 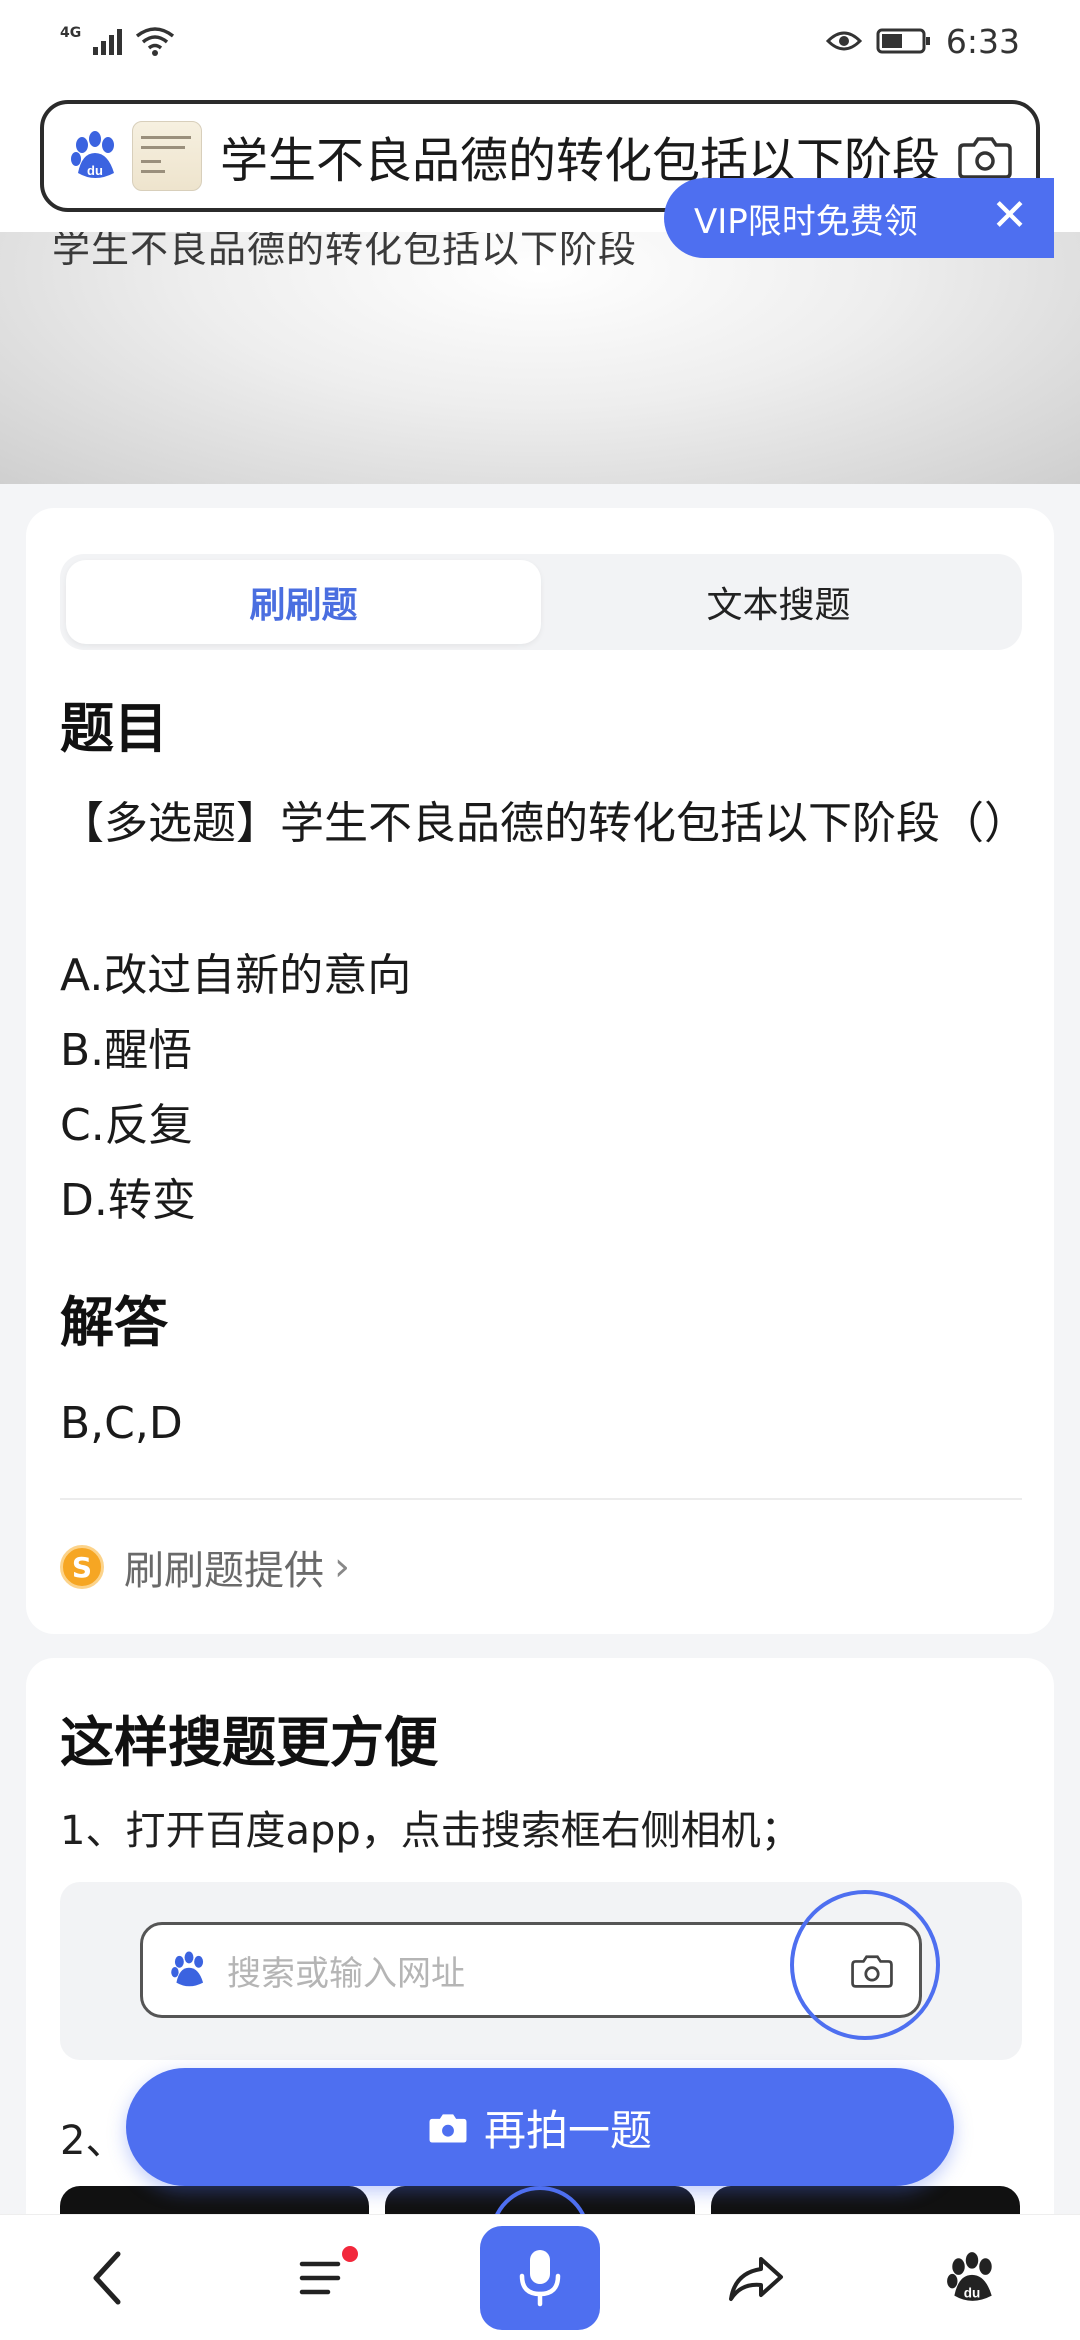 What do you see at coordinates (121, 1423) in the screenshot?
I see `answer-text: B,C,D` at bounding box center [121, 1423].